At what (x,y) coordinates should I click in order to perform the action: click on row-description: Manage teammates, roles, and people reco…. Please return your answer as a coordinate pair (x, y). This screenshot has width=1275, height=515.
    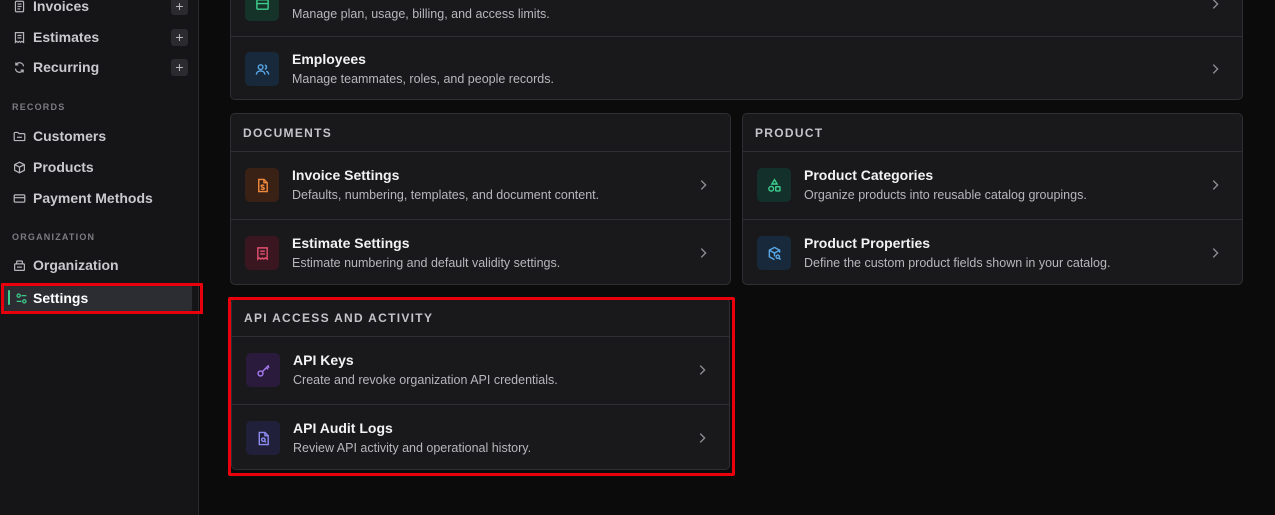
    Looking at the image, I should click on (423, 79).